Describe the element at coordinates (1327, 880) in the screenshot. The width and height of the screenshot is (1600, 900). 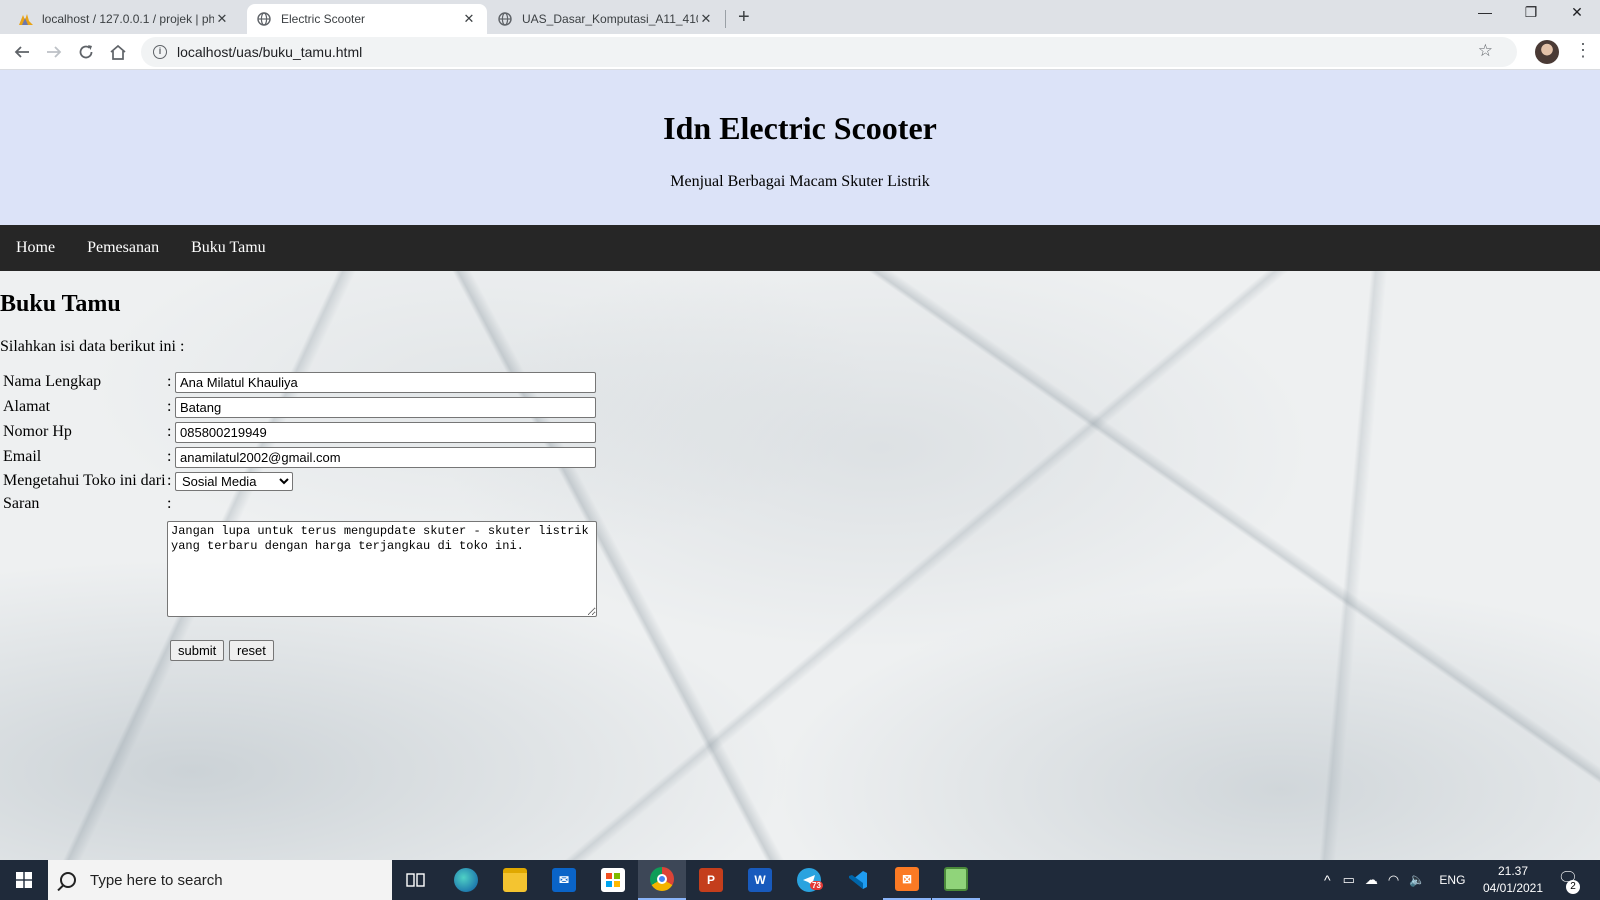
I see `chevron-up-icon: ^` at that location.